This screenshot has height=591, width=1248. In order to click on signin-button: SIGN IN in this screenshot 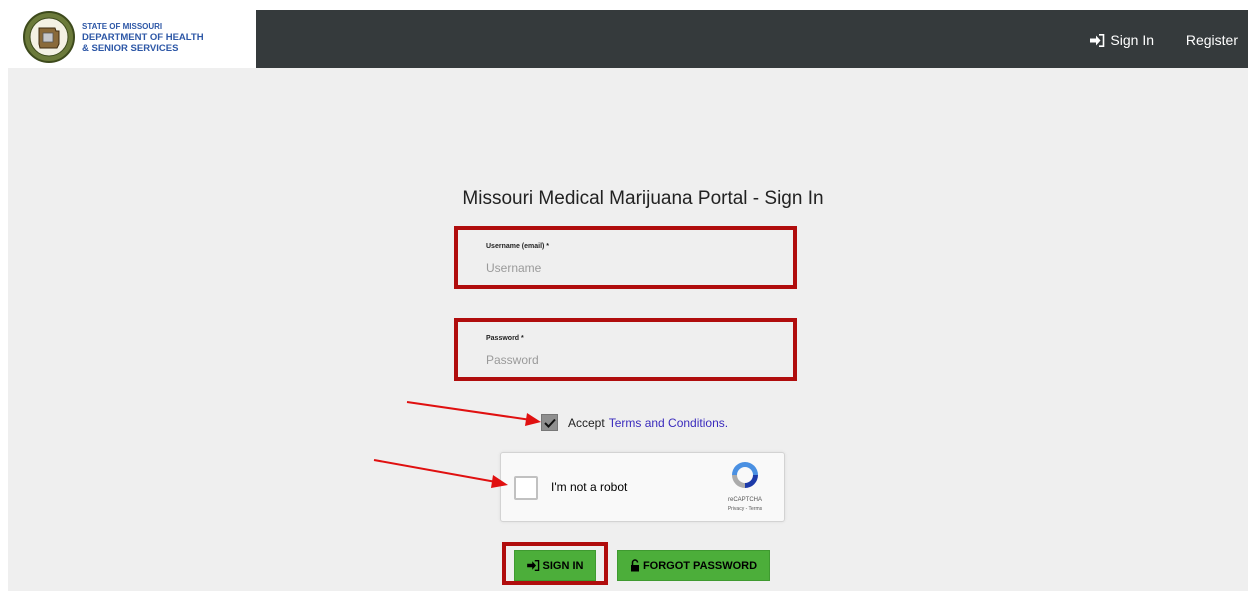, I will do `click(555, 565)`.